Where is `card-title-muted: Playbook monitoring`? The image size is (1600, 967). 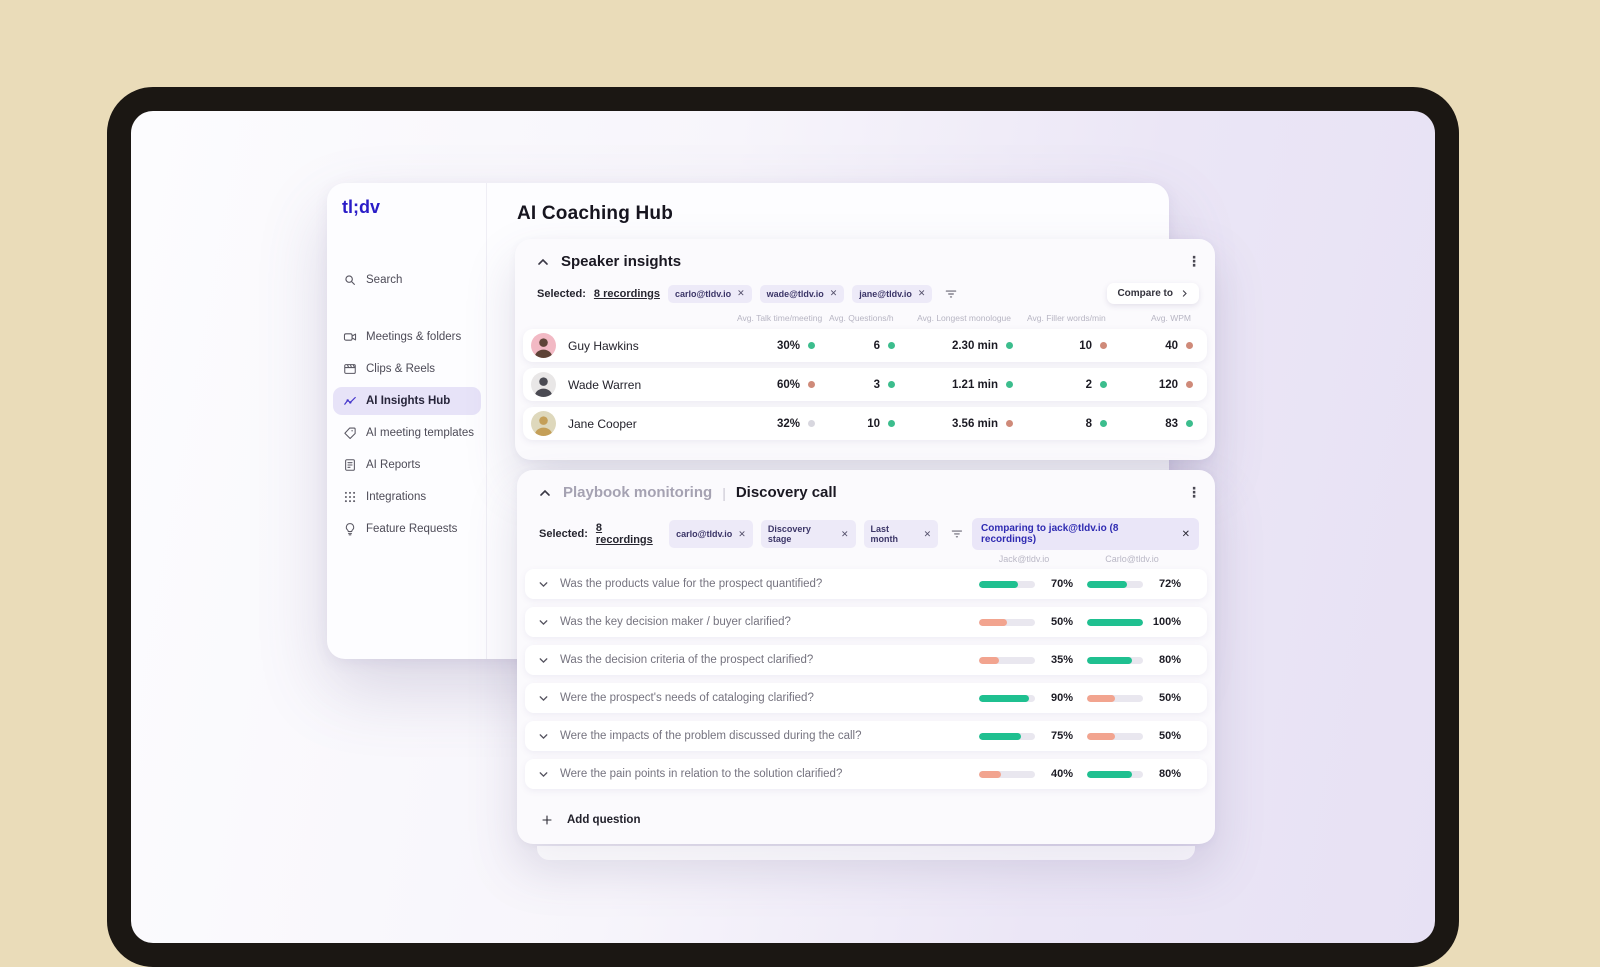
card-title-muted: Playbook monitoring is located at coordinates (638, 492).